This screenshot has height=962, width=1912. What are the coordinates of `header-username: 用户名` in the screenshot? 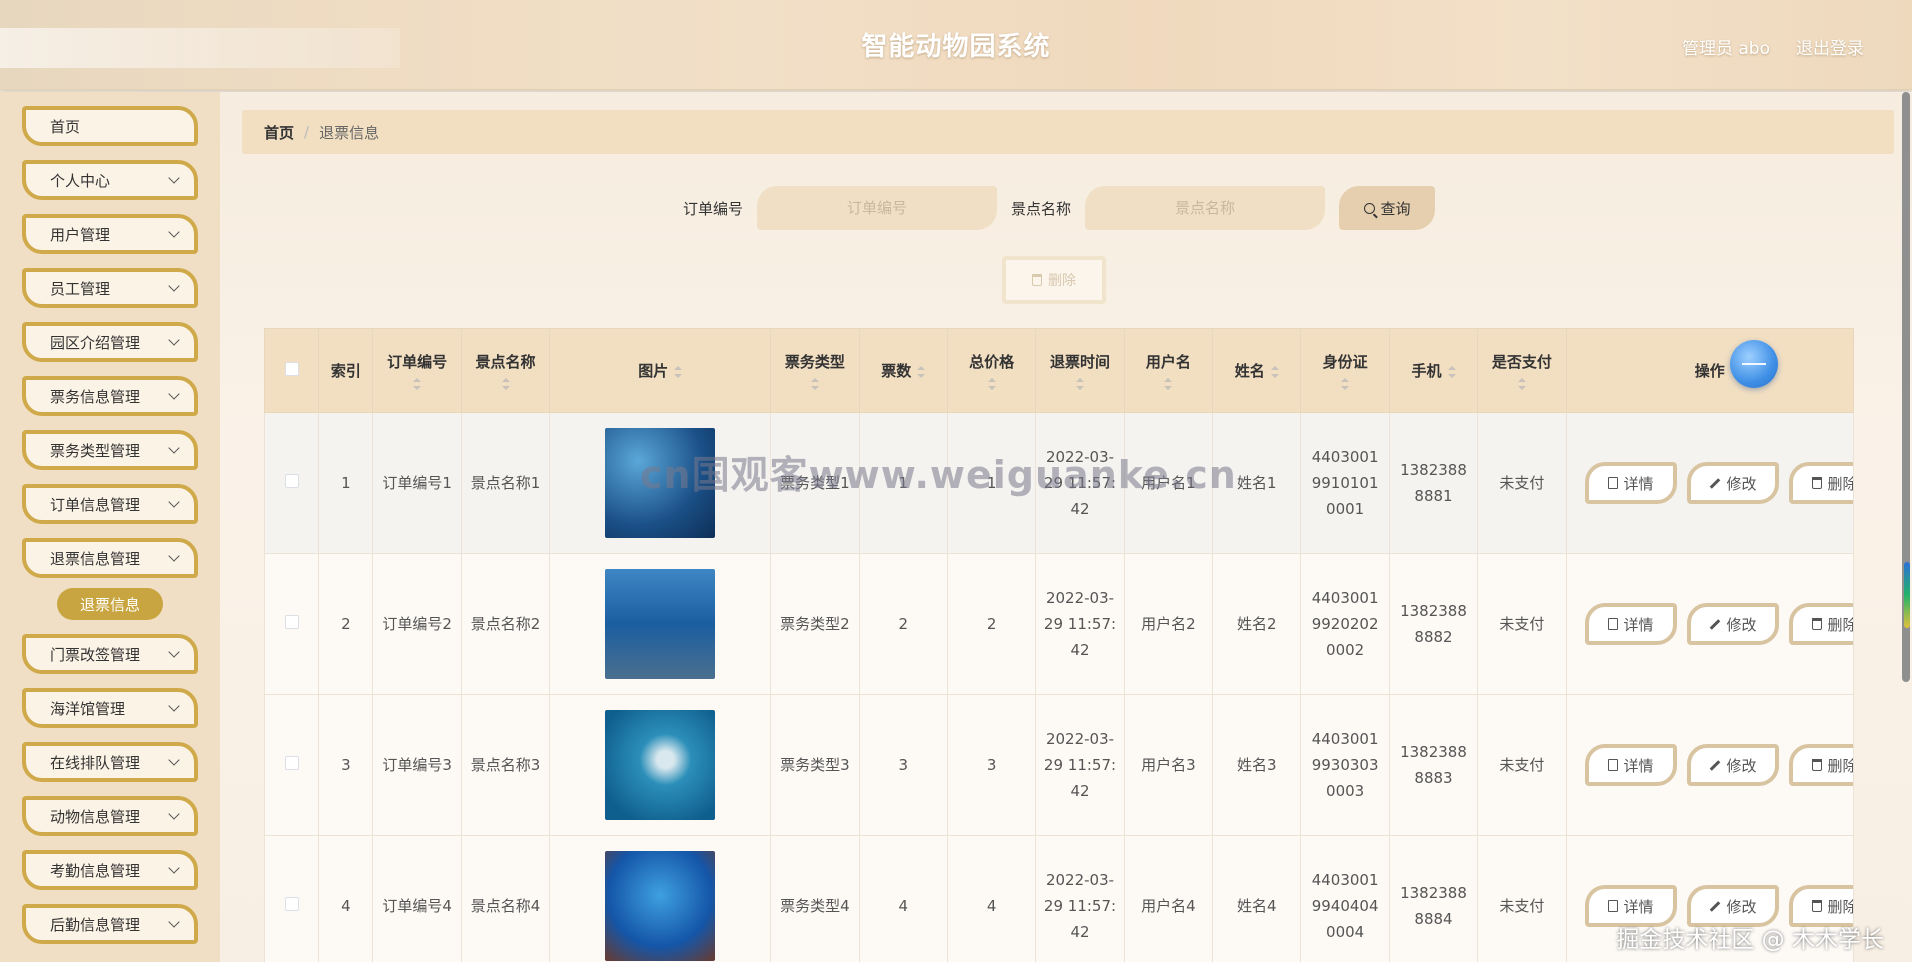 It's located at (1168, 370).